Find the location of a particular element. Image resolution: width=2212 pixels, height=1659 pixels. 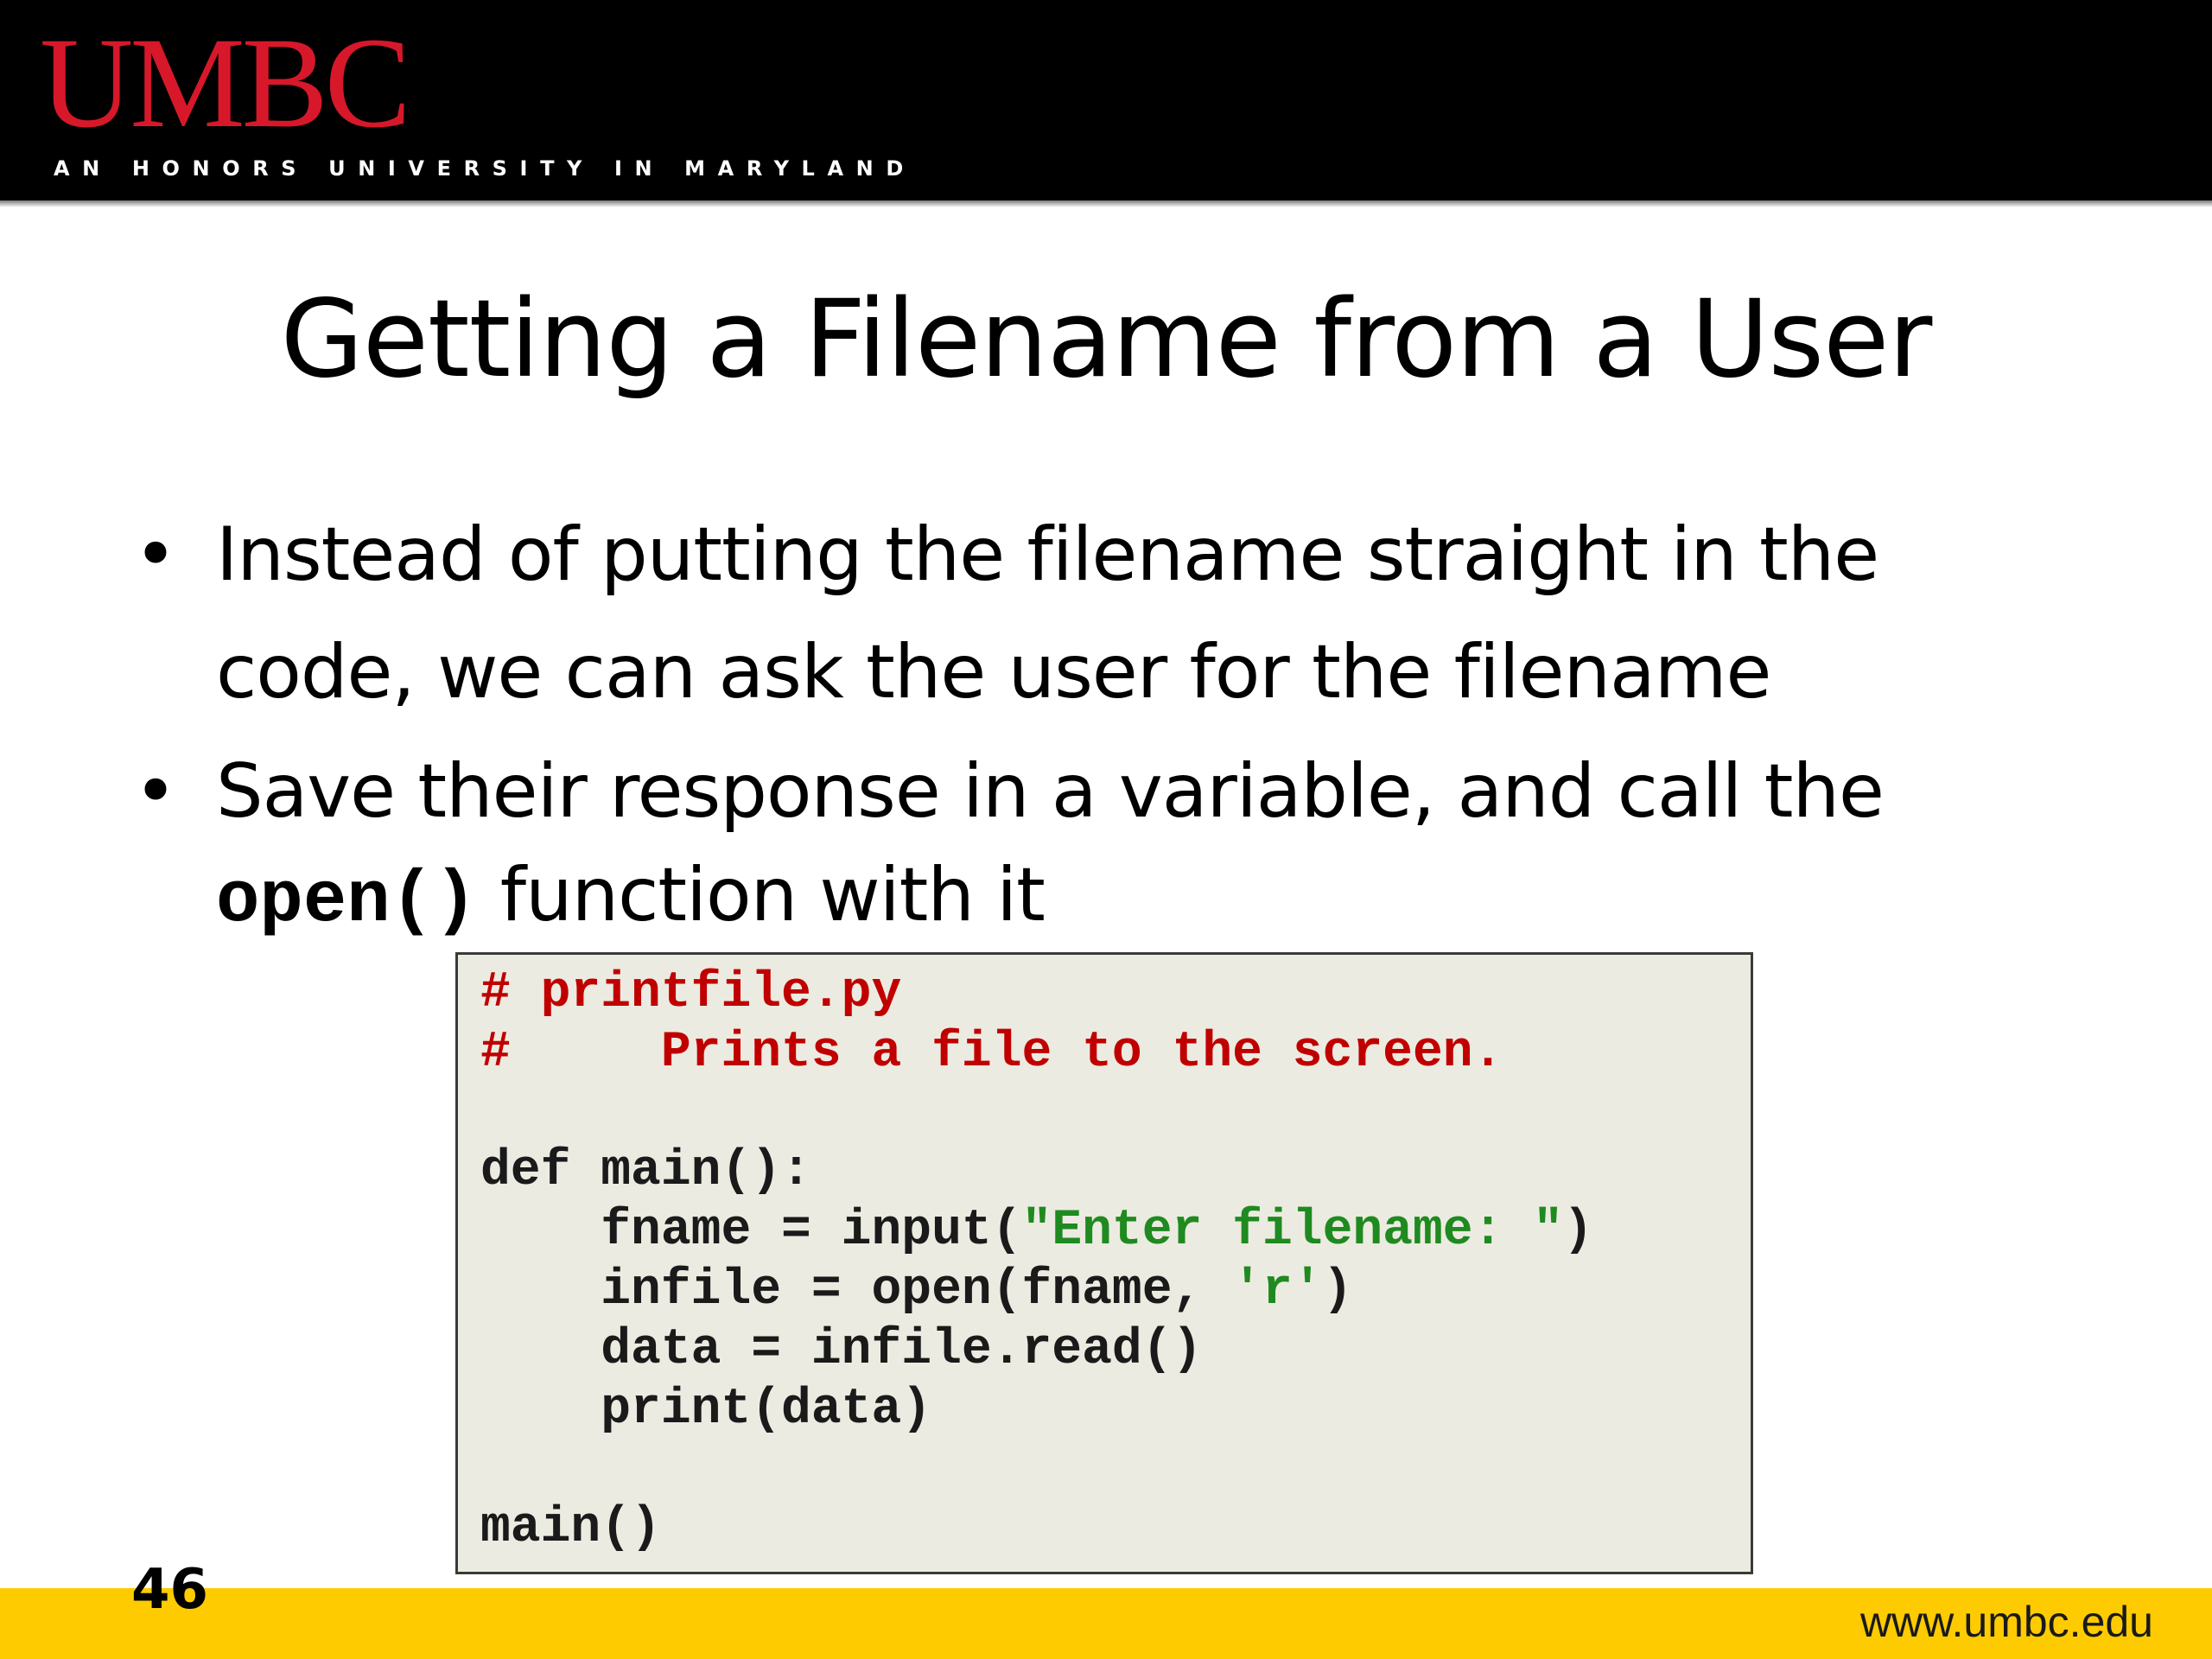

footer-url: www.umbc.edu is located at coordinates (2006, 1622).